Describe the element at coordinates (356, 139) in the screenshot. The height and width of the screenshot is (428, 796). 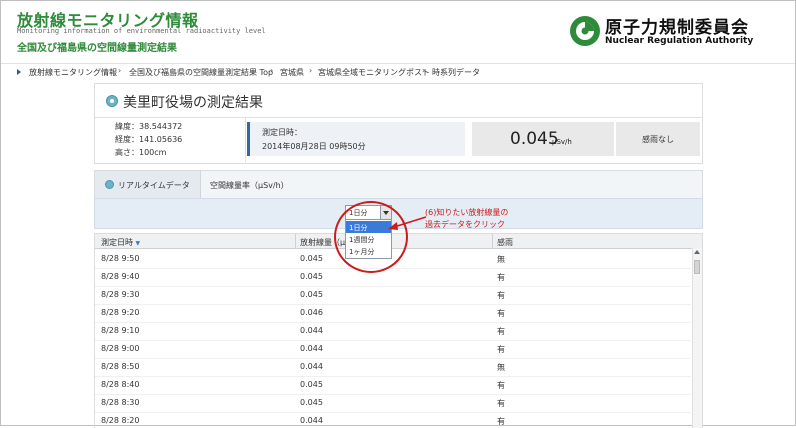
I see `measurement-time-box: 測定日時： 2014年08月28日 09時50分` at that location.